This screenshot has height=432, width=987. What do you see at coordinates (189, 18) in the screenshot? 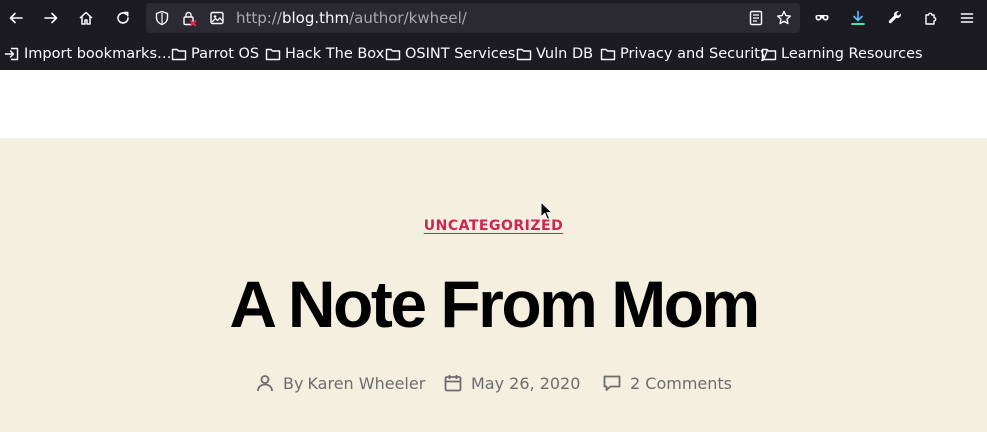
I see `lock-warning-icon` at bounding box center [189, 18].